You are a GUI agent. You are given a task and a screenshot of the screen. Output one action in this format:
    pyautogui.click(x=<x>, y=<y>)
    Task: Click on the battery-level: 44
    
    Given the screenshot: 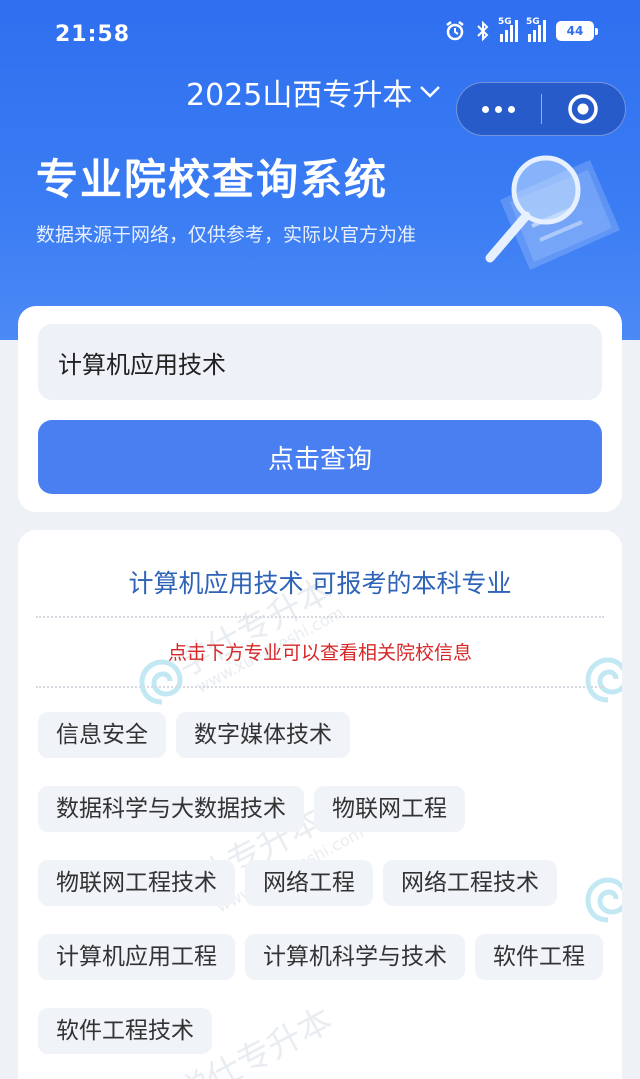 What is the action you would take?
    pyautogui.click(x=575, y=31)
    